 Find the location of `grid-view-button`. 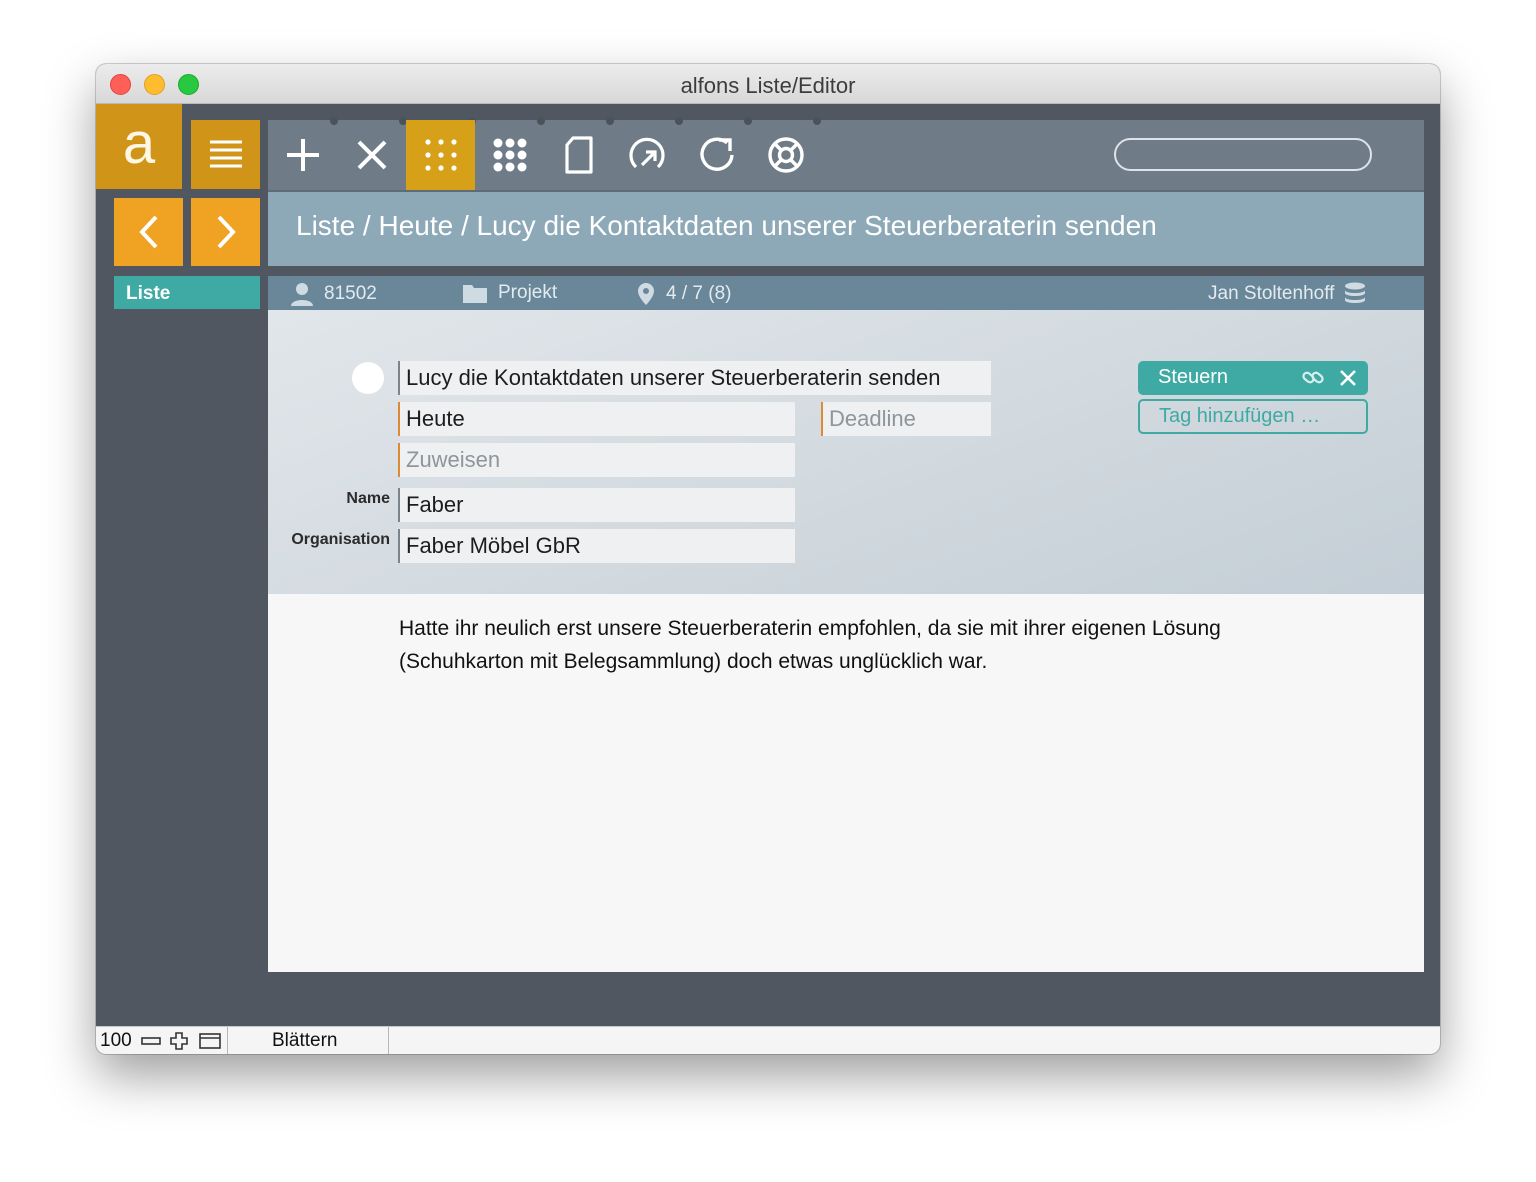

grid-view-button is located at coordinates (509, 155).